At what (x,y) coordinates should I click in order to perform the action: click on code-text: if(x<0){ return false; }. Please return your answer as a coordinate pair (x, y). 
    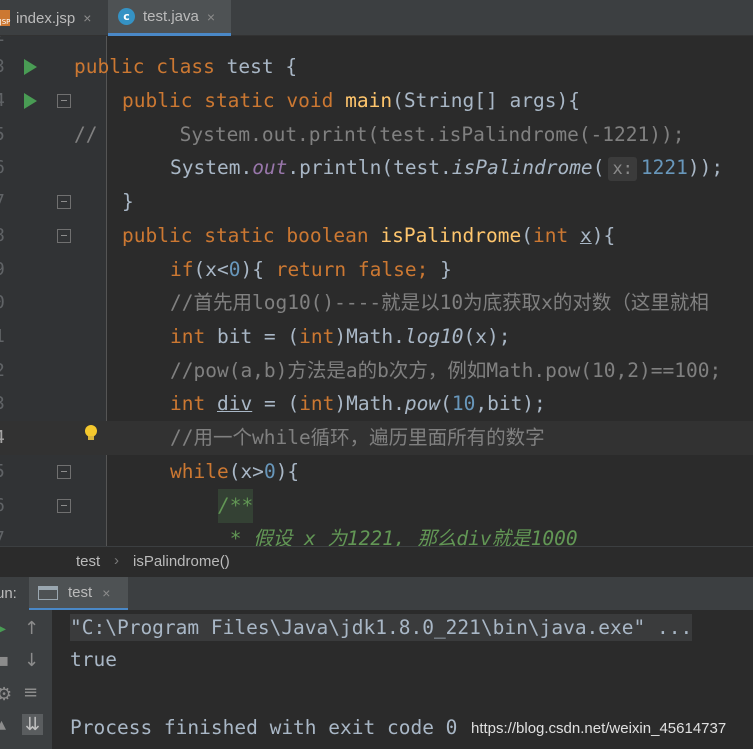
    Looking at the image, I should click on (311, 269).